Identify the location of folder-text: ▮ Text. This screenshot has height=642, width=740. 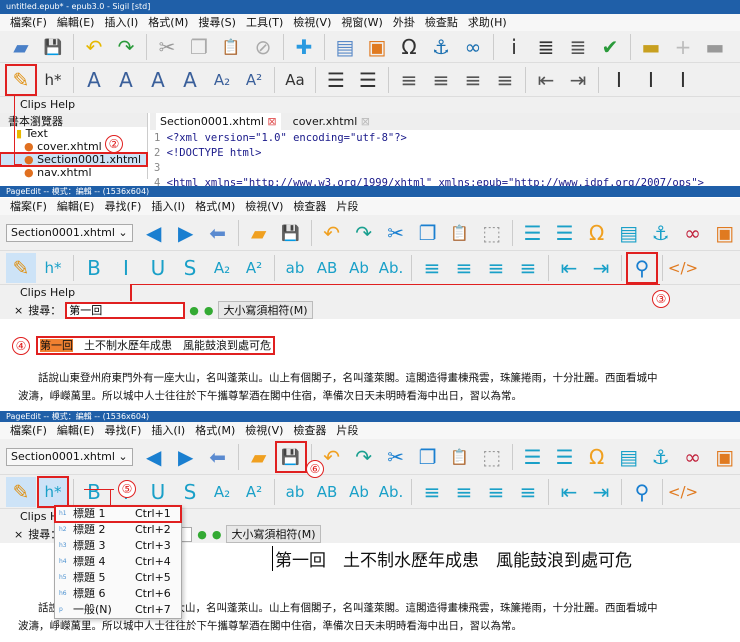
(73, 133).